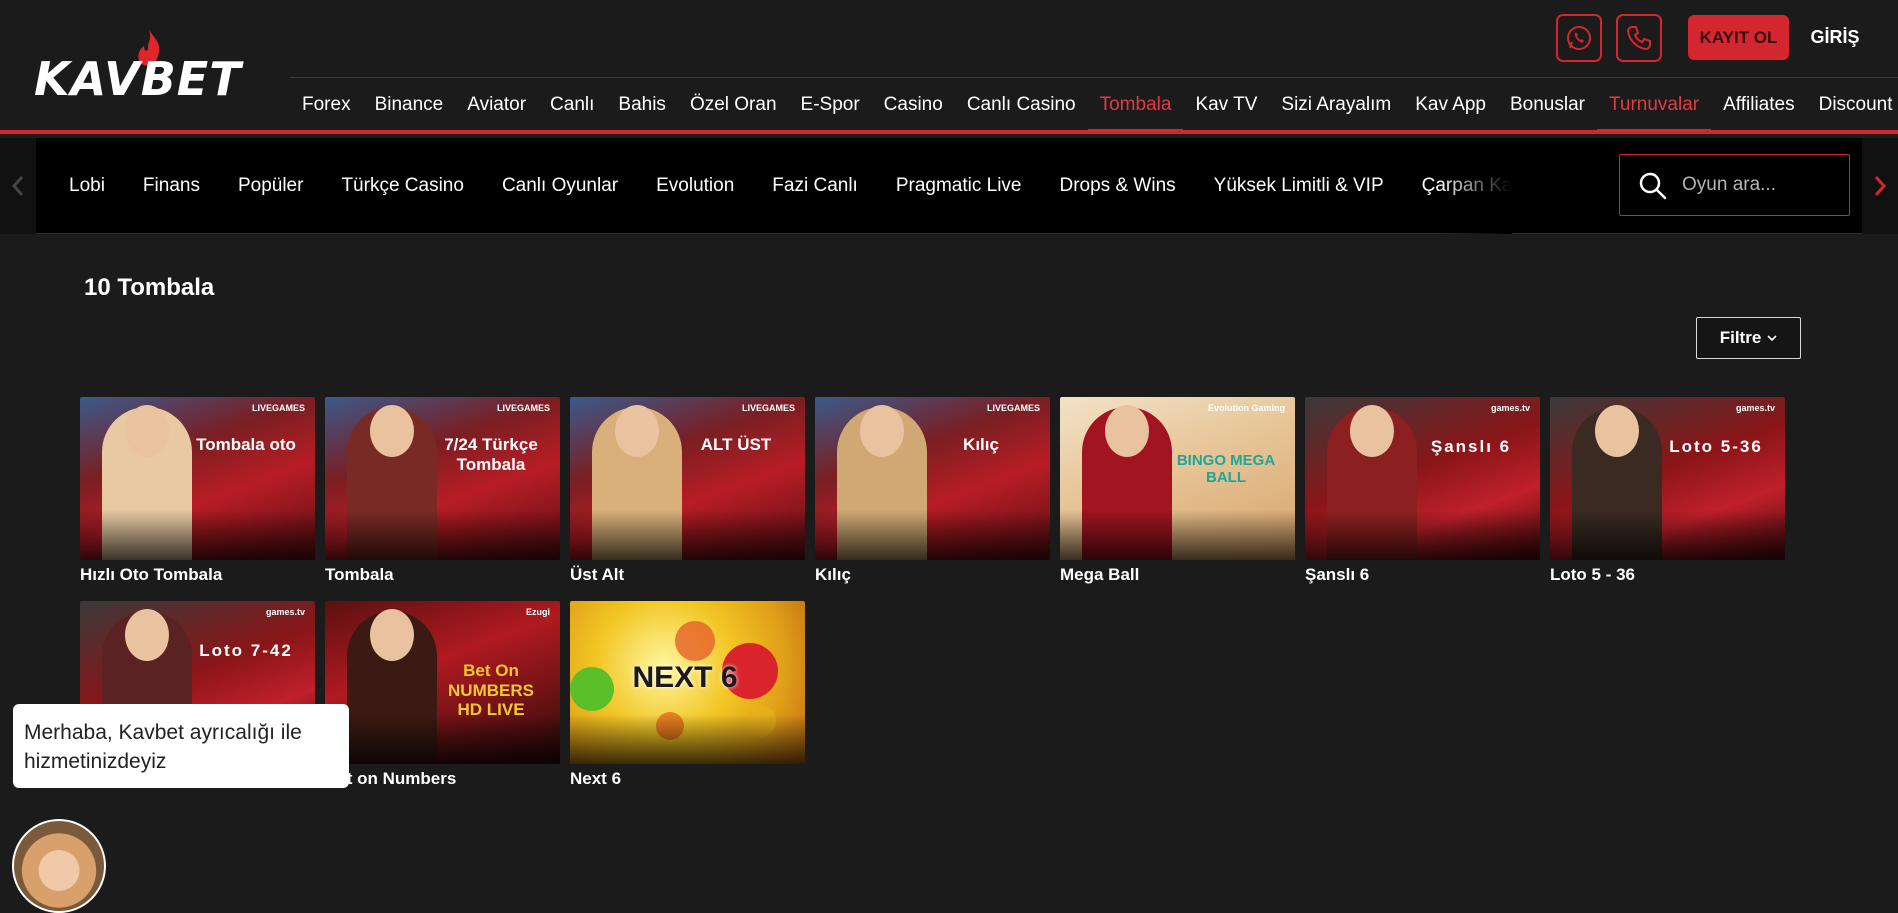  I want to click on whatsapp-button, so click(1579, 38).